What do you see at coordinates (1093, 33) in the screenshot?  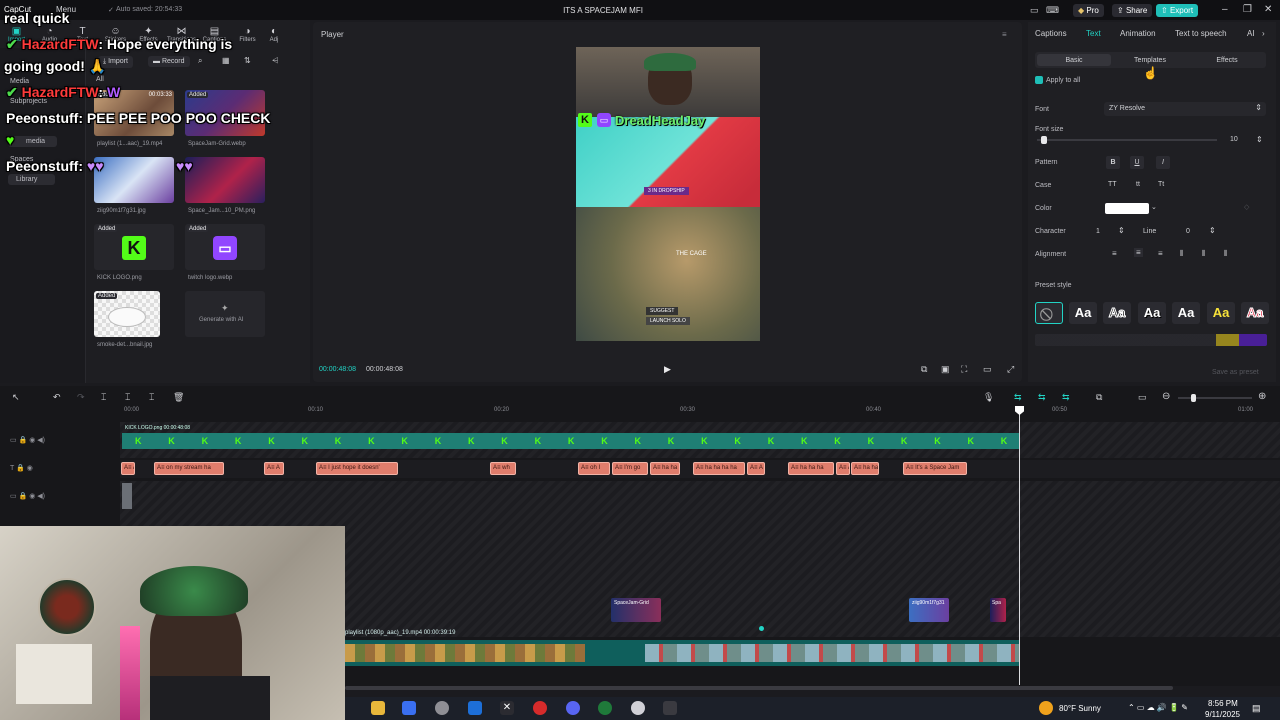 I see `tab-text: Text` at bounding box center [1093, 33].